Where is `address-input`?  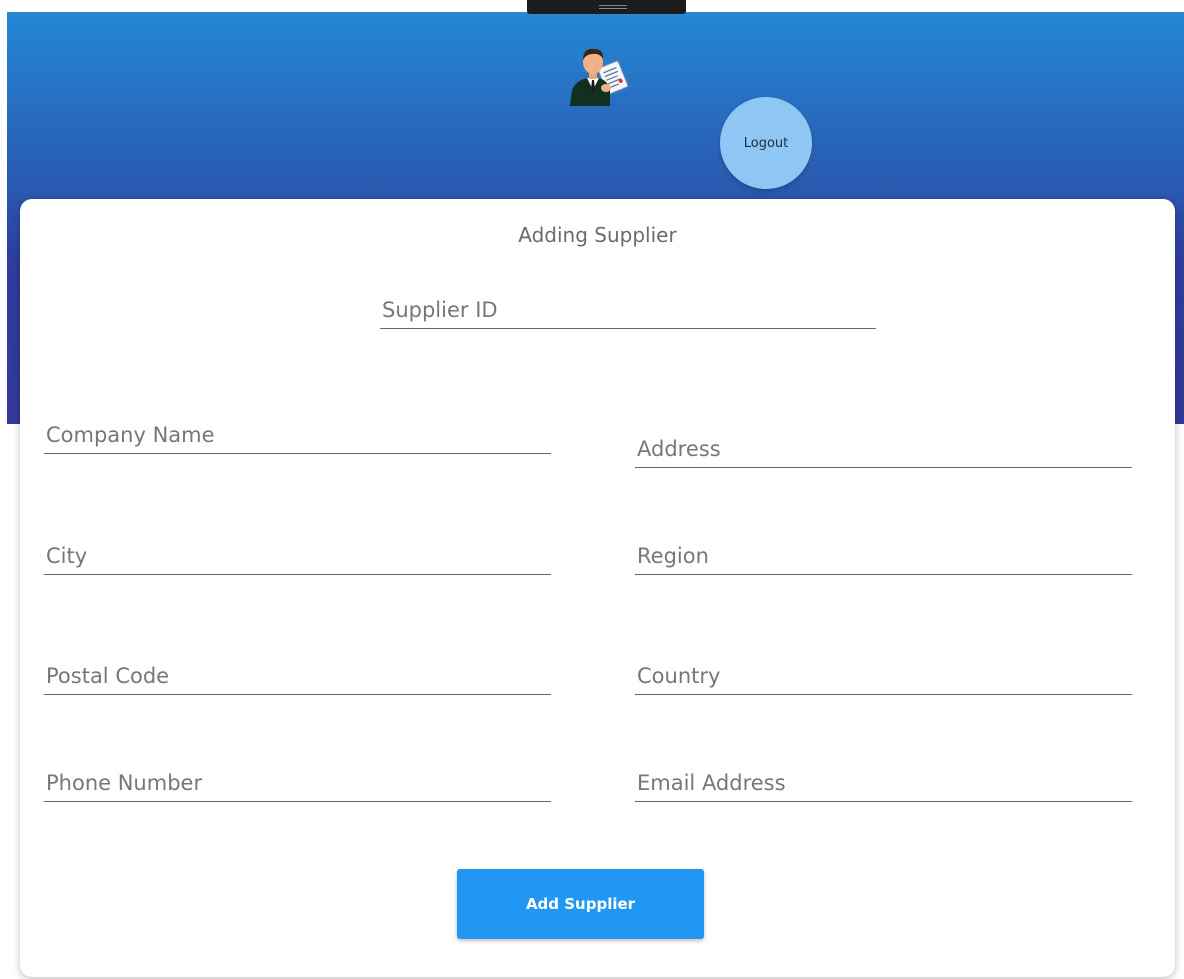 address-input is located at coordinates (885, 449).